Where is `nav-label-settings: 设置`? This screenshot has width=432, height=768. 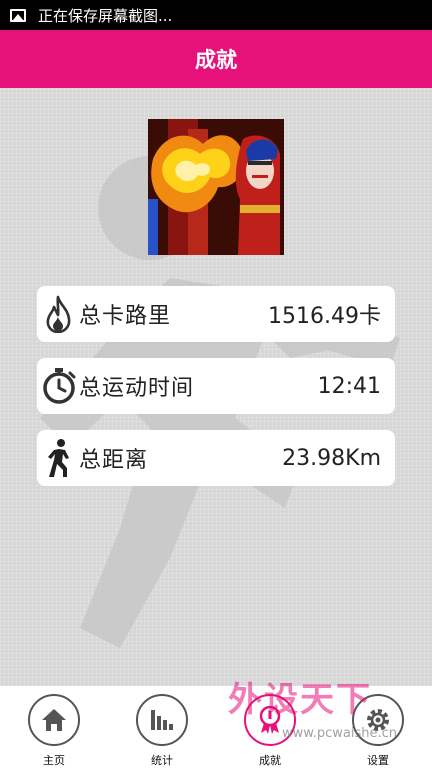 nav-label-settings: 设置 is located at coordinates (378, 760).